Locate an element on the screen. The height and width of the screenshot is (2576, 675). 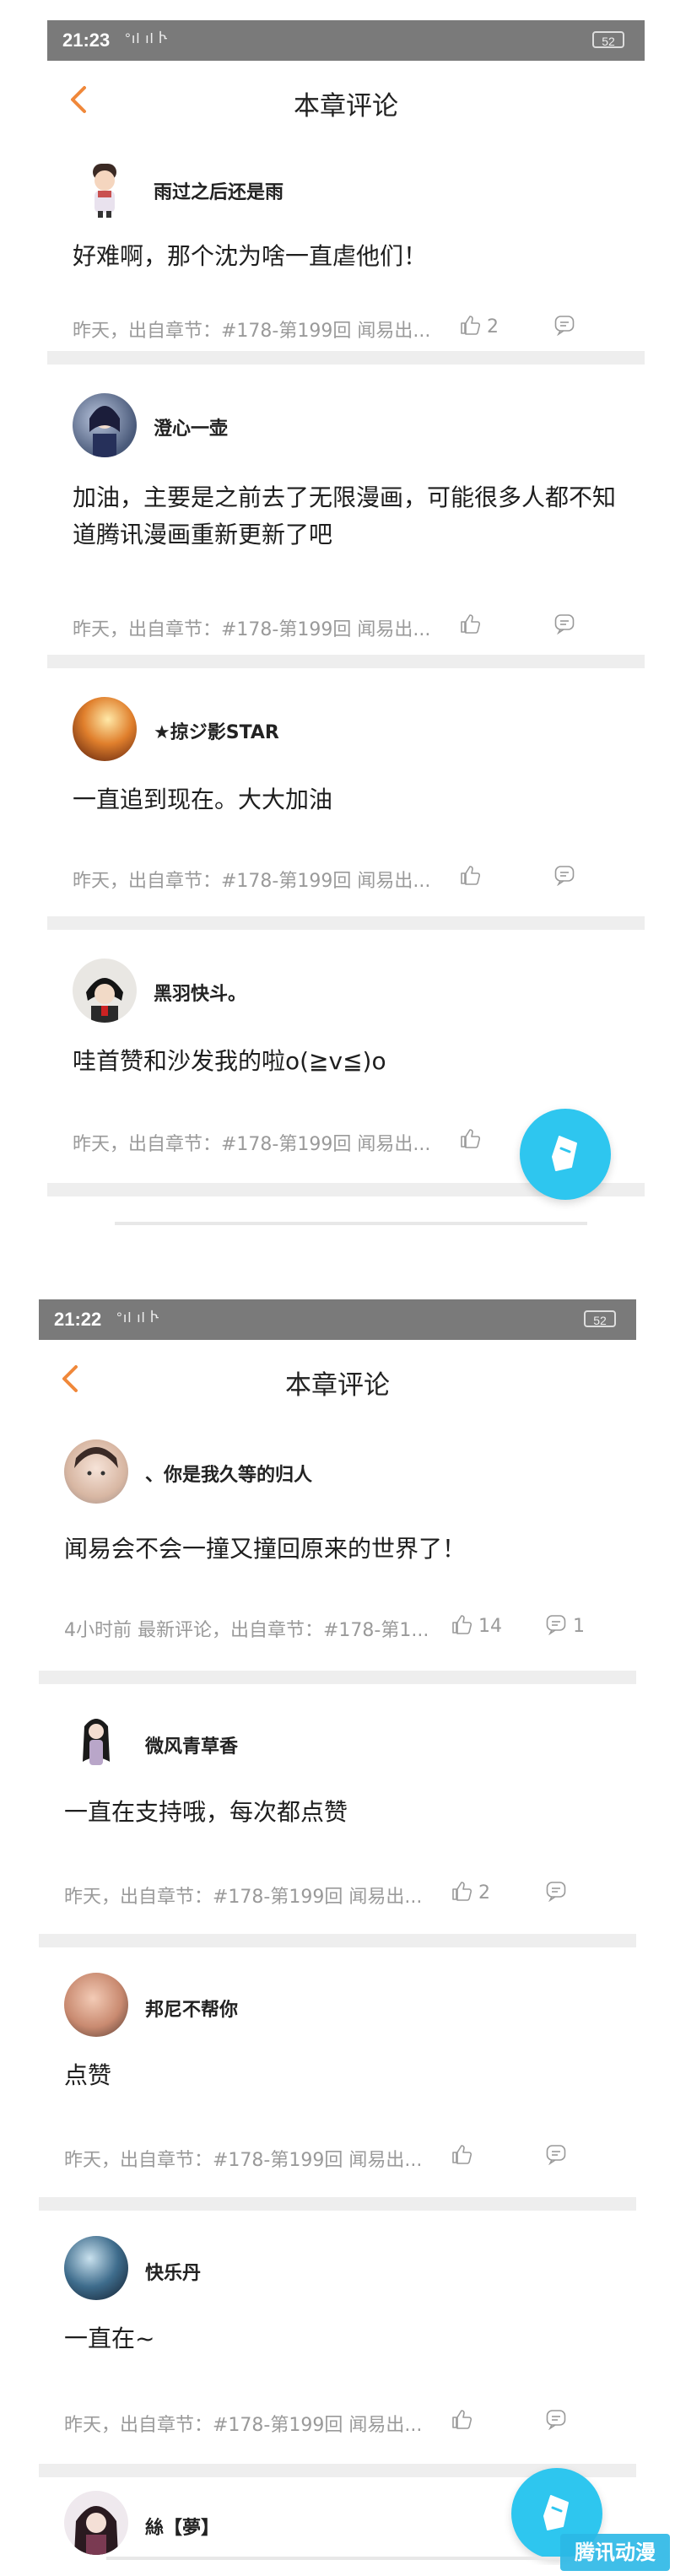
username: 絲【夢】 is located at coordinates (182, 2526).